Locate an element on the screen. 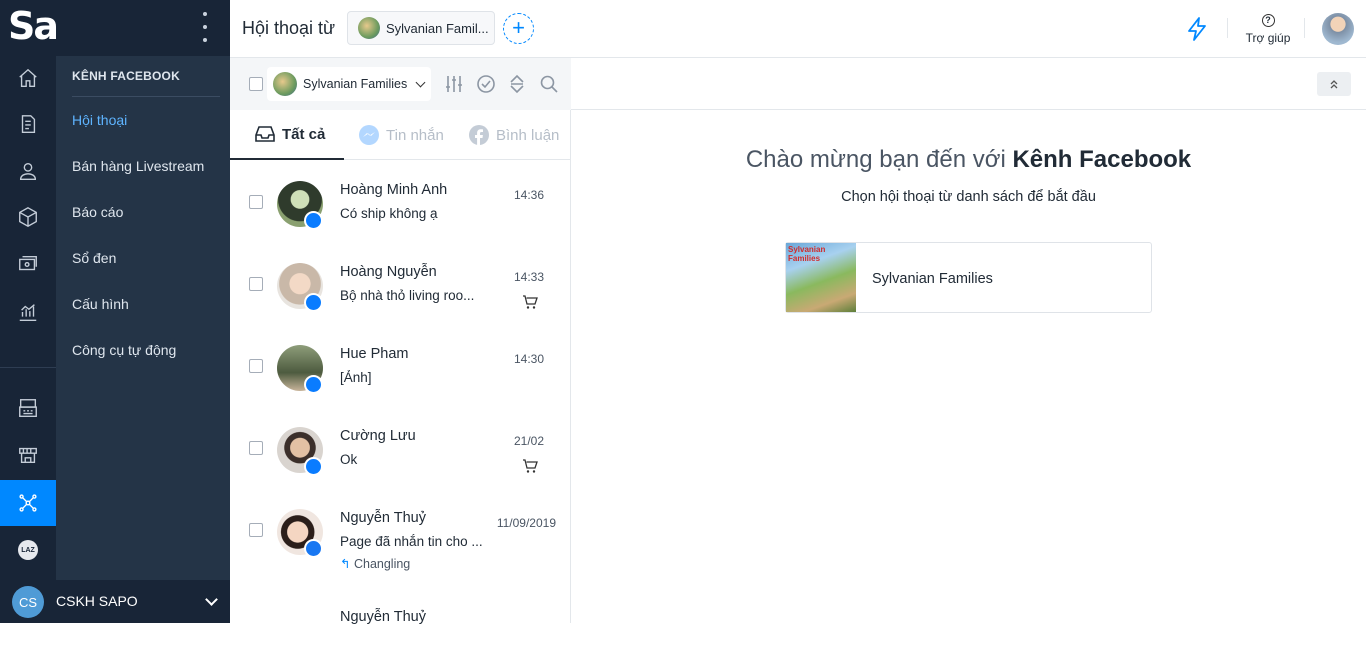 This screenshot has height=670, width=1366. tab-messages-label: Tin nhắn is located at coordinates (415, 135).